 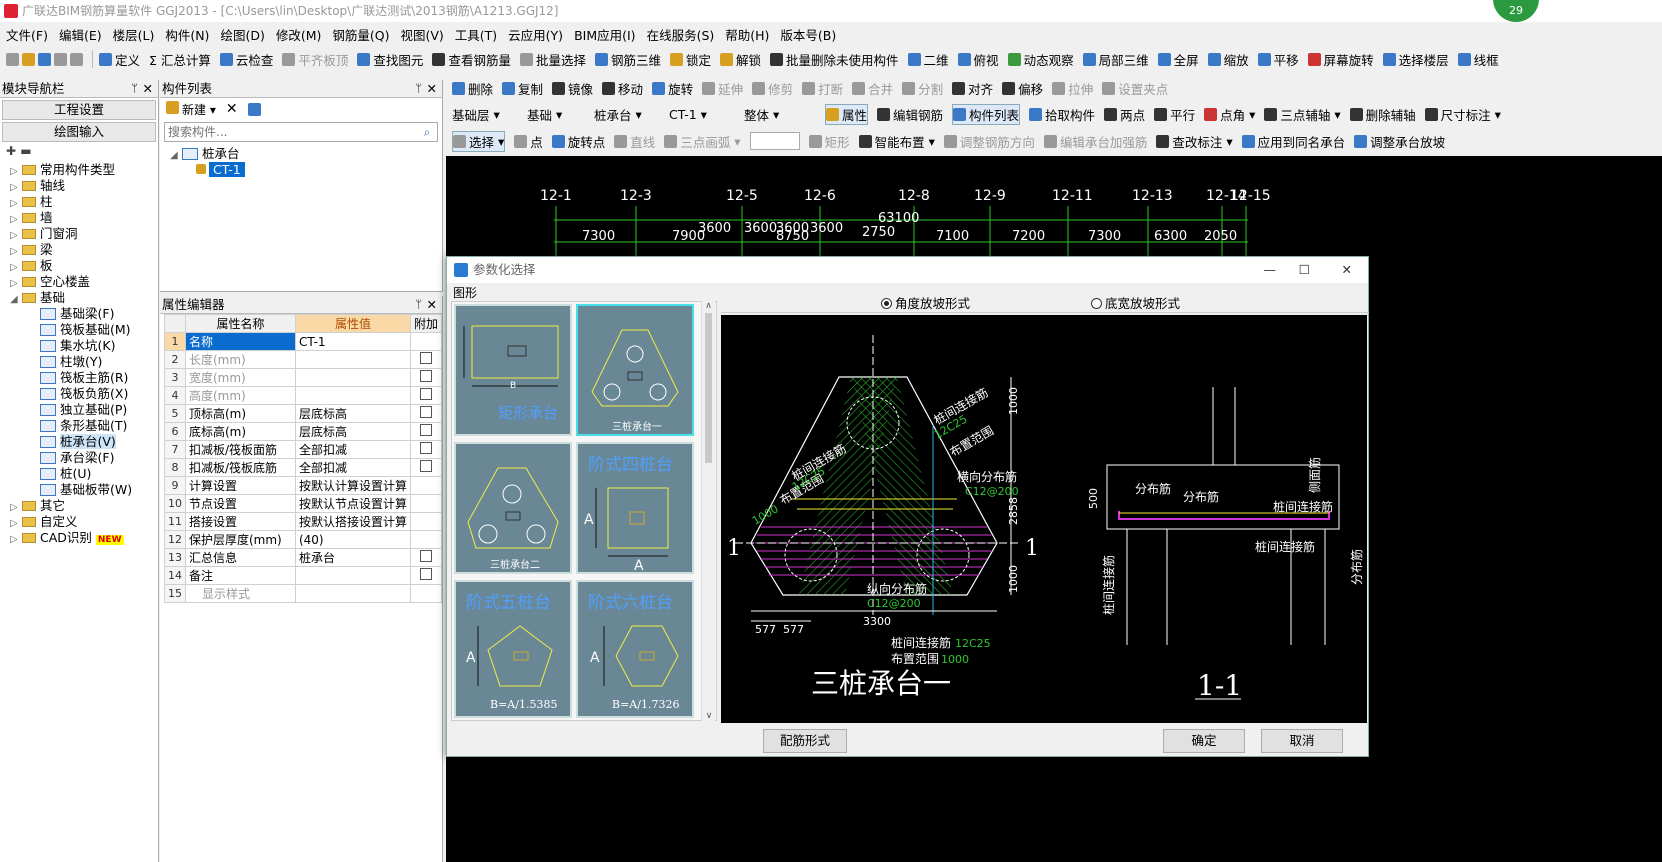 What do you see at coordinates (829, 141) in the screenshot?
I see `rectangle-button: 矩形` at bounding box center [829, 141].